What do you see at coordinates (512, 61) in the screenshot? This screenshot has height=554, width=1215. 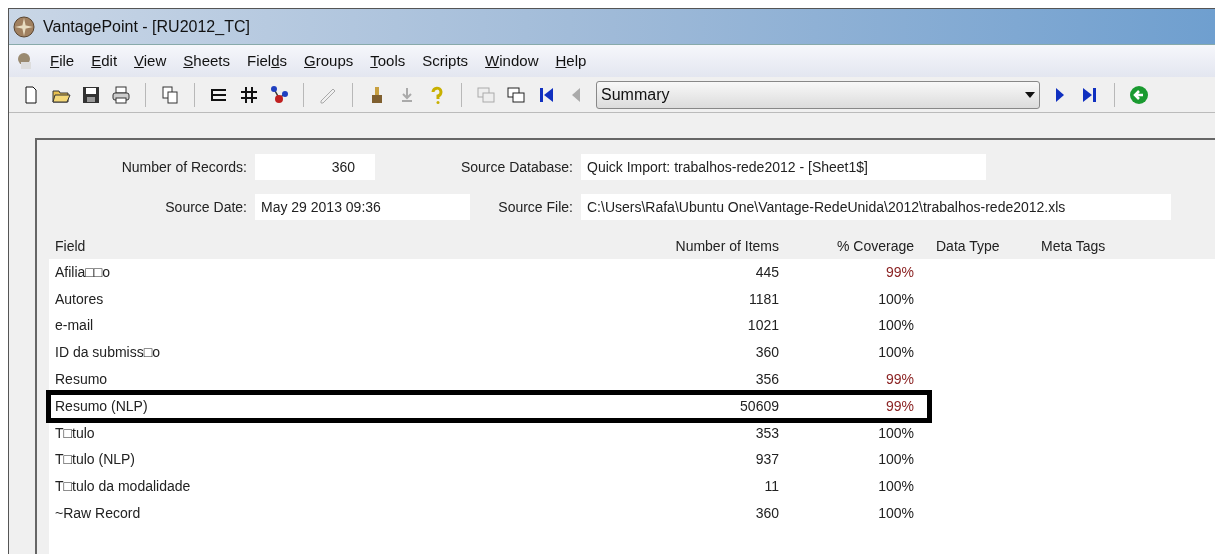 I see `menu-item: Window` at bounding box center [512, 61].